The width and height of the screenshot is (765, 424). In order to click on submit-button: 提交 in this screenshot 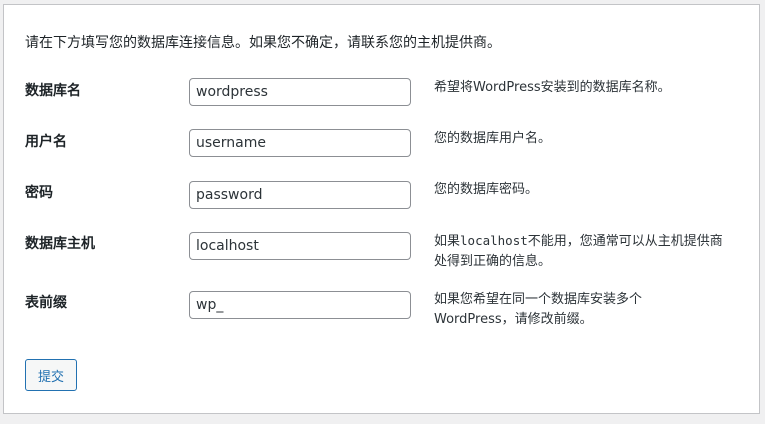, I will do `click(51, 375)`.